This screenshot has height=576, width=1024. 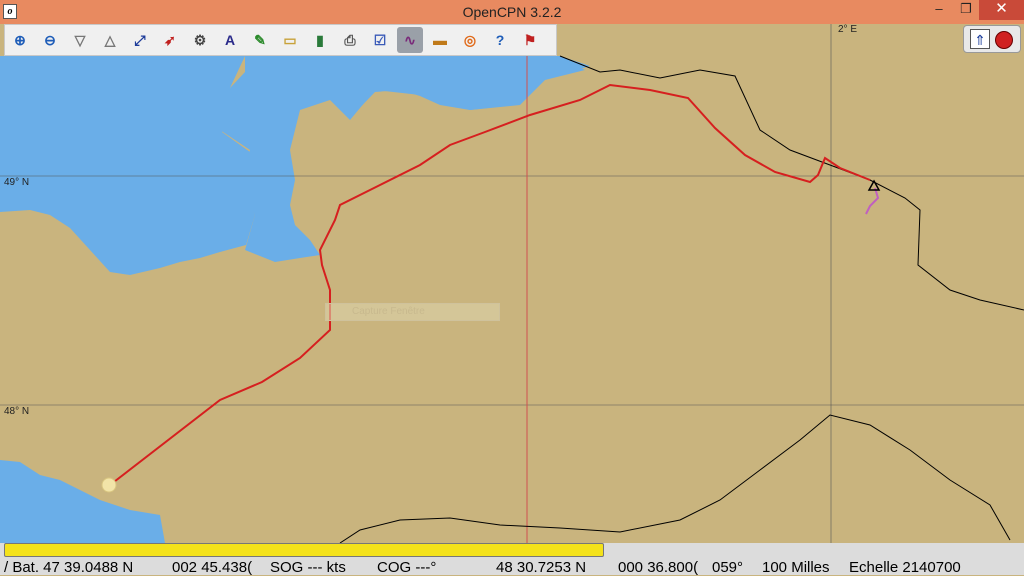 I want to click on waypoint-marker, so click(x=109, y=485).